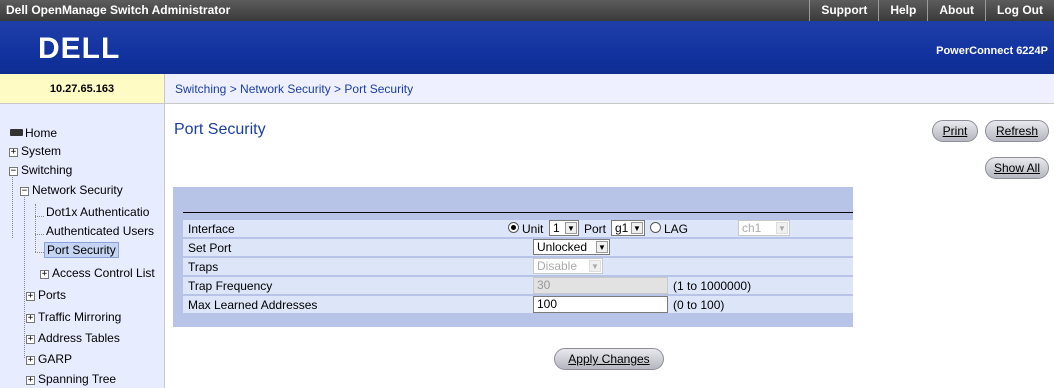 The width and height of the screenshot is (1054, 388). I want to click on help-link: Help, so click(902, 10).